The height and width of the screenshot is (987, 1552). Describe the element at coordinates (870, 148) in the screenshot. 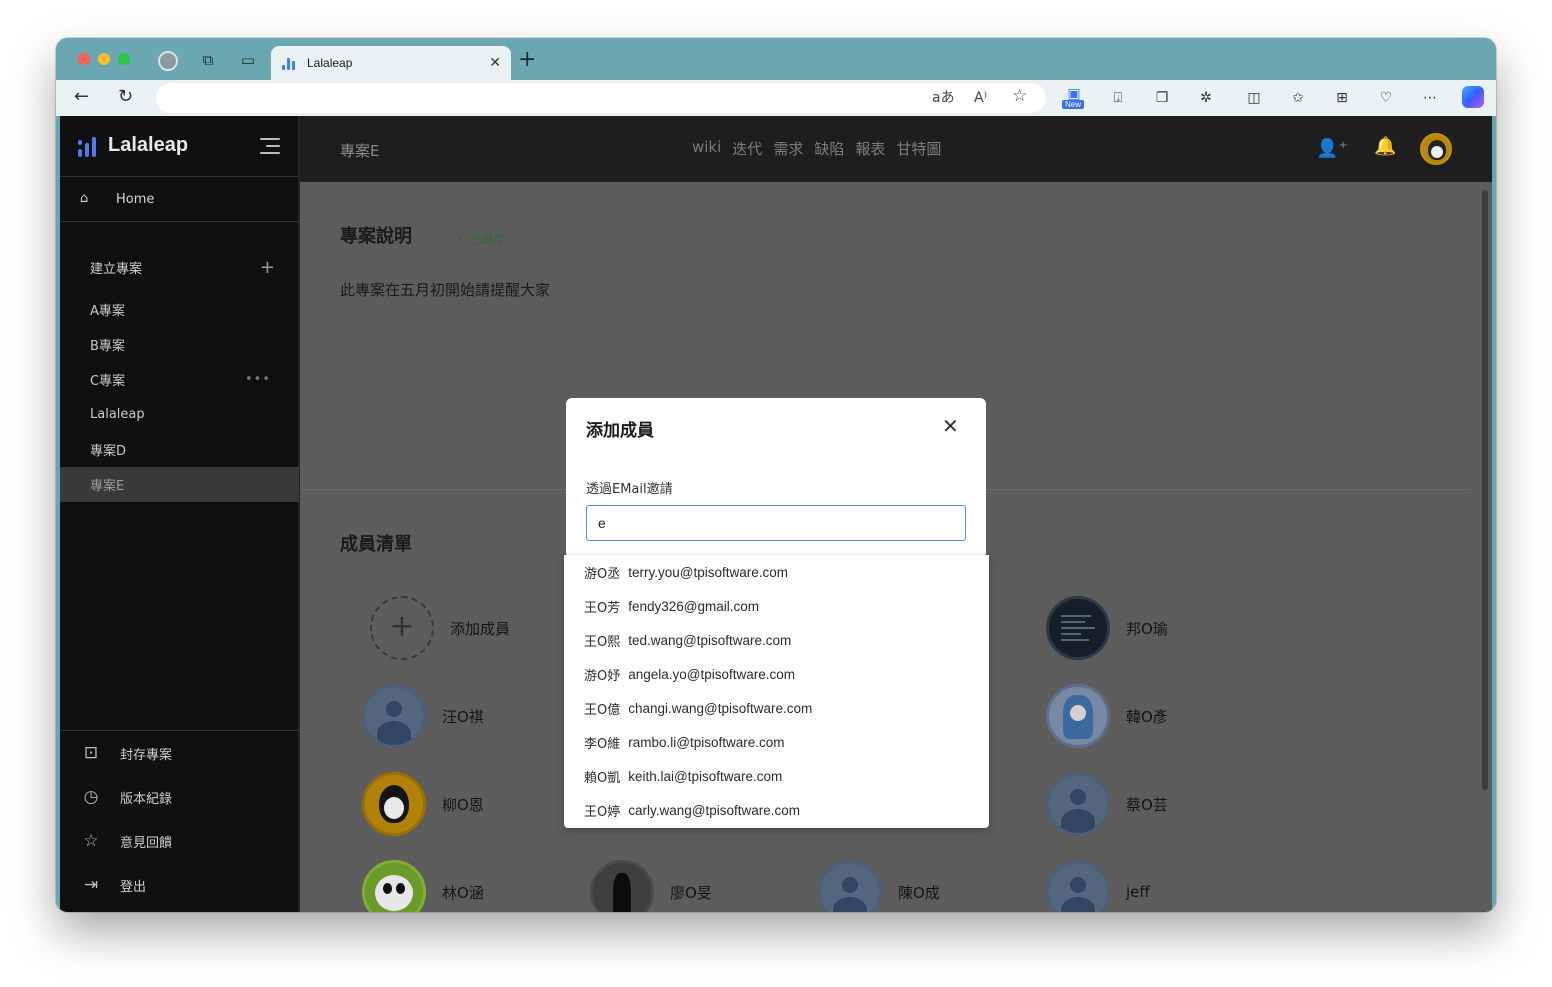

I see `tab-reports: 報表` at that location.